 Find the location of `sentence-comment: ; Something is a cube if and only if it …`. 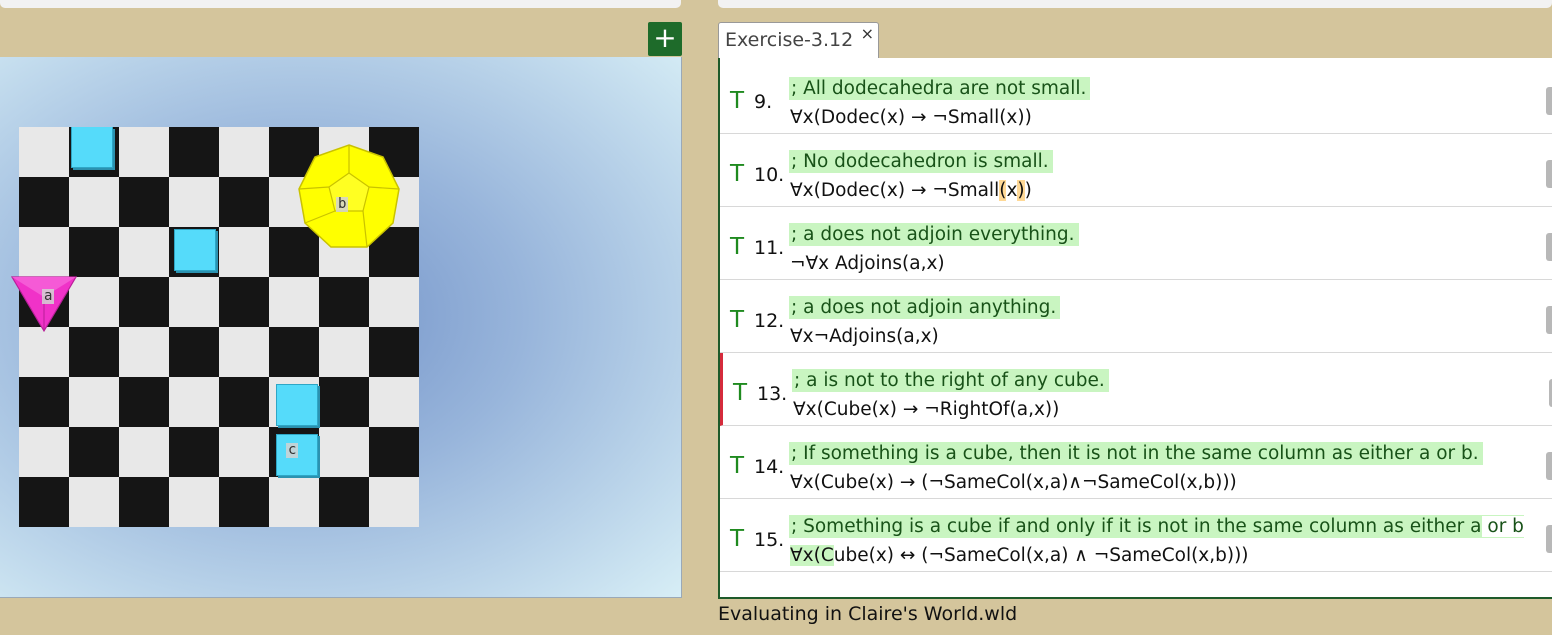

sentence-comment: ; Something is a cube if and only if it … is located at coordinates (1156, 526).